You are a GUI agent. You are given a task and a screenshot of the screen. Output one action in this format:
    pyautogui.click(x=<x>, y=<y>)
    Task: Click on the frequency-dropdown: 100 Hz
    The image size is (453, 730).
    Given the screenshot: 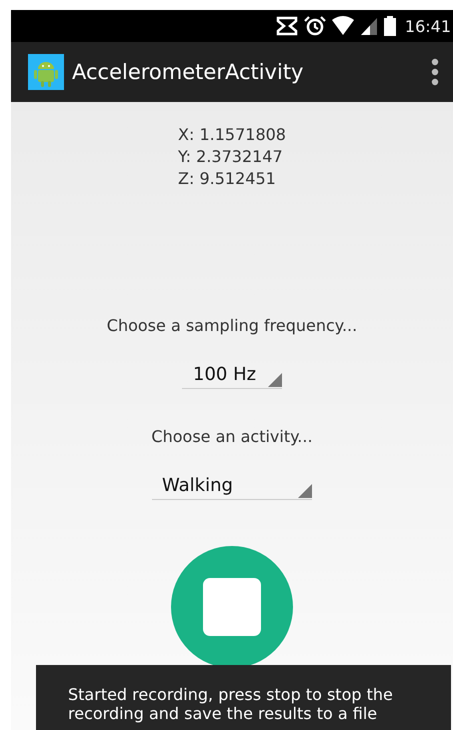 What is the action you would take?
    pyautogui.click(x=232, y=375)
    